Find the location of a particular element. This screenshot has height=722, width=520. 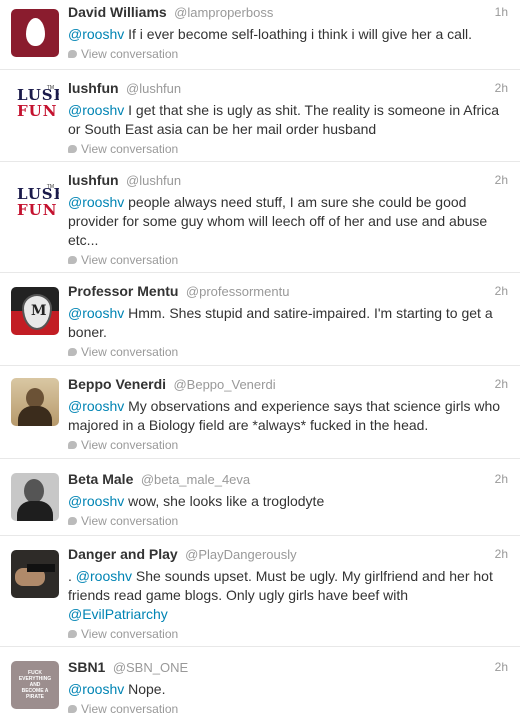

avatar: M is located at coordinates (35, 311).